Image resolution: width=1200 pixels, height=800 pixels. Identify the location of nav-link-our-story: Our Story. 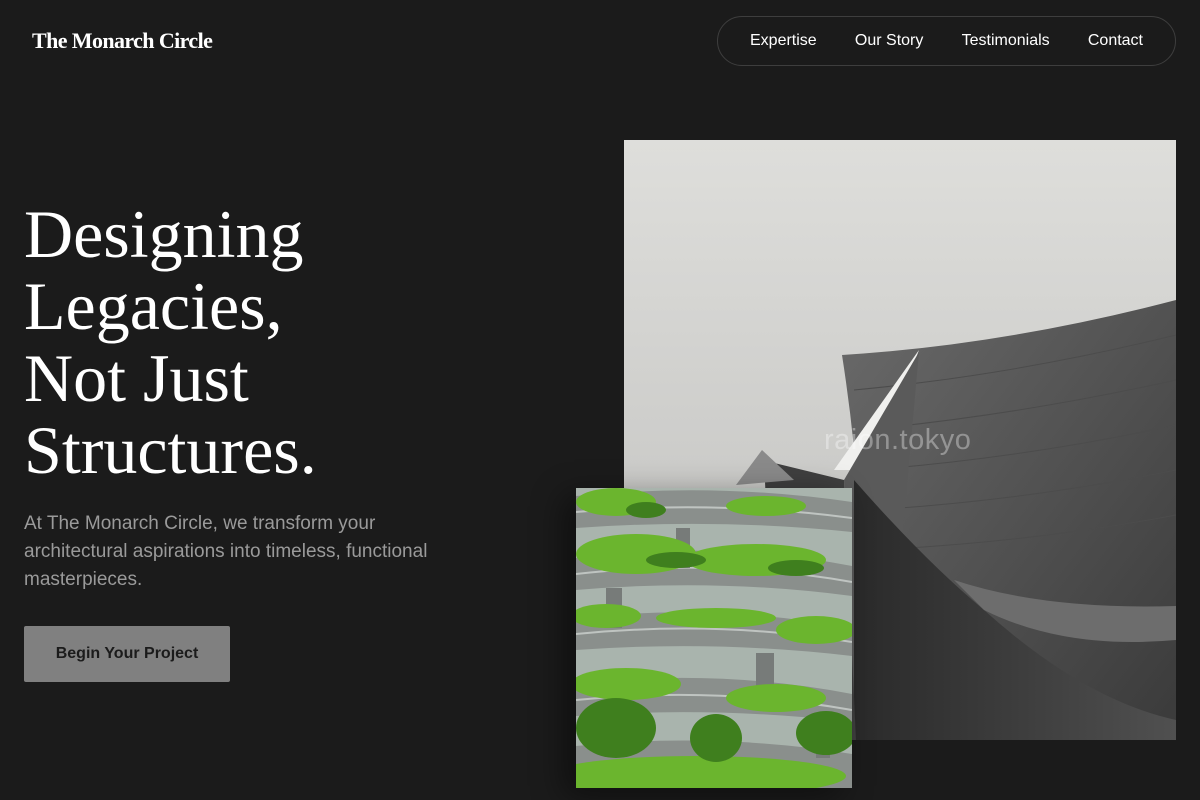
(889, 41).